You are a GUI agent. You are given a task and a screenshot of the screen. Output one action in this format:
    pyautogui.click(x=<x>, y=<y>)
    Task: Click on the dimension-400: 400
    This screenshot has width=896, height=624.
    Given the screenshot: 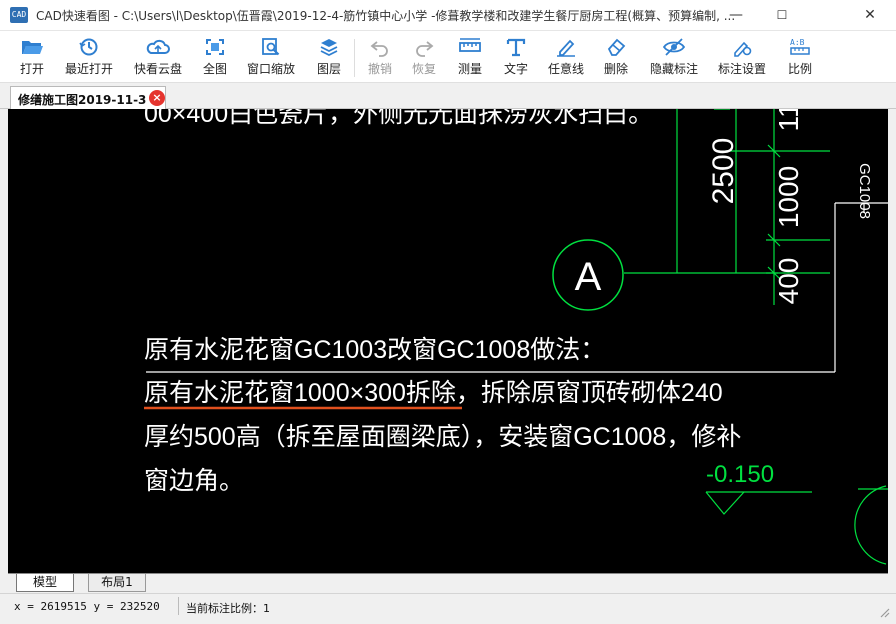 What is the action you would take?
    pyautogui.click(x=788, y=281)
    